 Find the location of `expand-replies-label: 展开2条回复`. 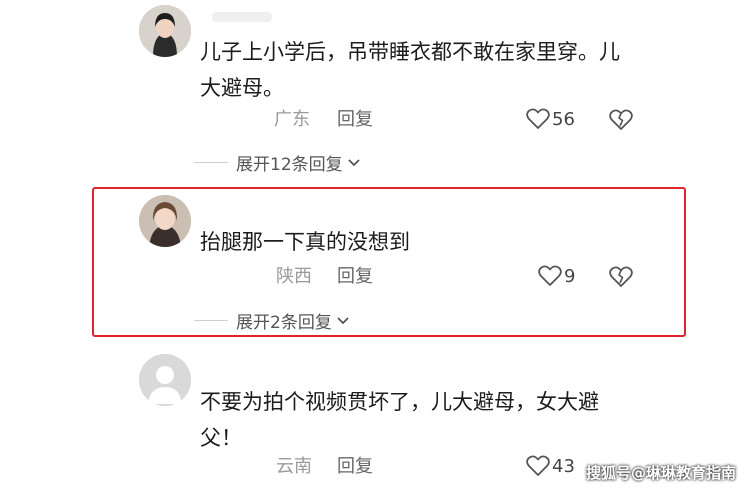

expand-replies-label: 展开2条回复 is located at coordinates (284, 323).